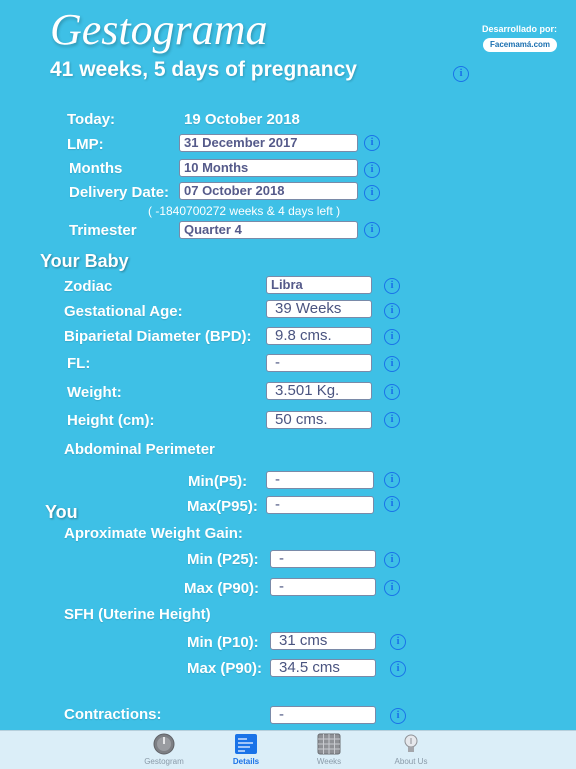  What do you see at coordinates (158, 336) in the screenshot?
I see `bpd-label: Biparietal Diameter (BPD):` at bounding box center [158, 336].